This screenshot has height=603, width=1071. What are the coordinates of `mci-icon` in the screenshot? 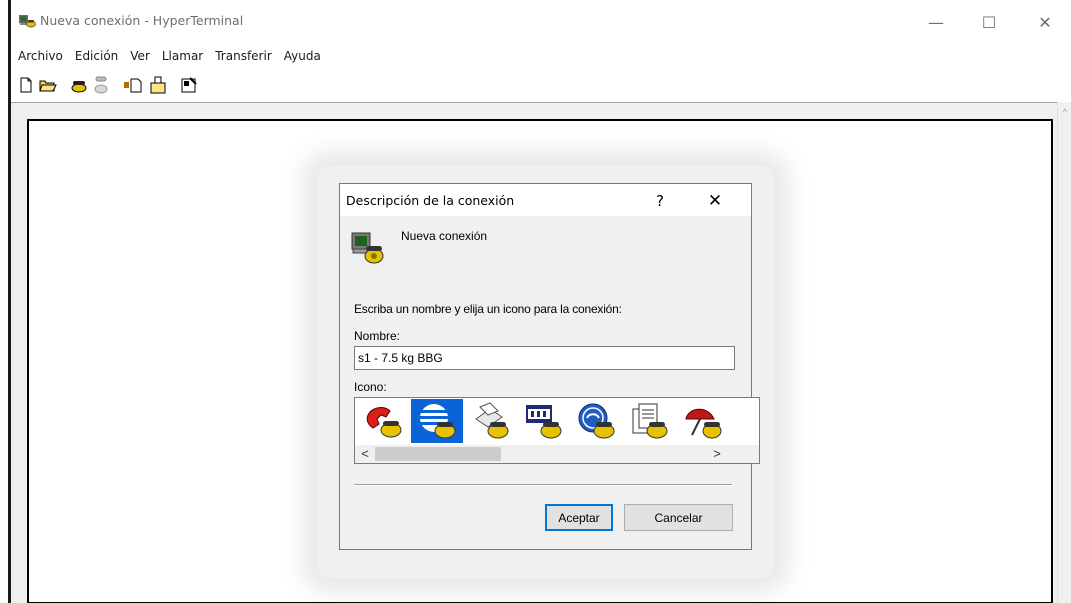 It's located at (544, 422).